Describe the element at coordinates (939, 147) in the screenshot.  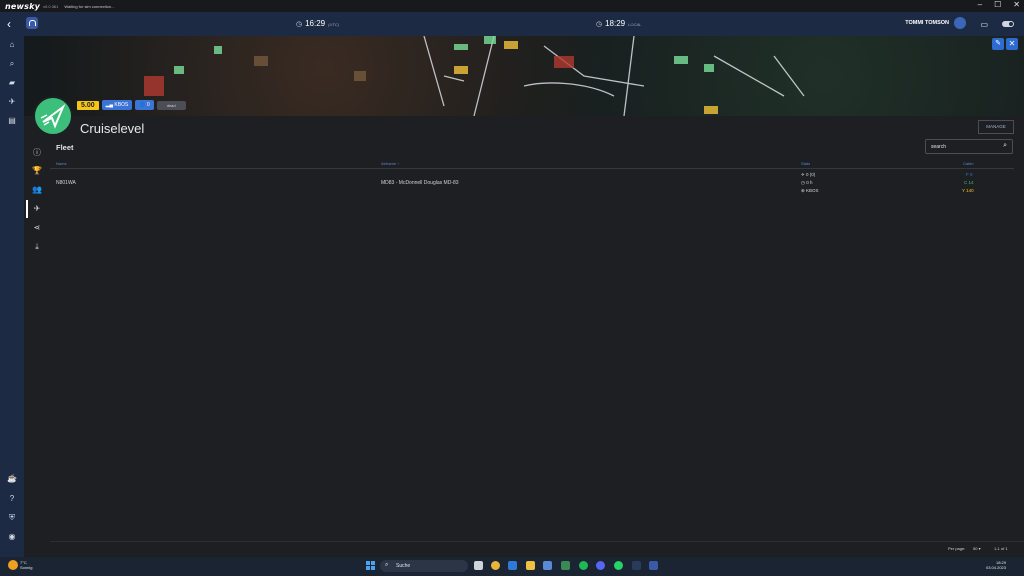
I see `search-placeholder: search` at that location.